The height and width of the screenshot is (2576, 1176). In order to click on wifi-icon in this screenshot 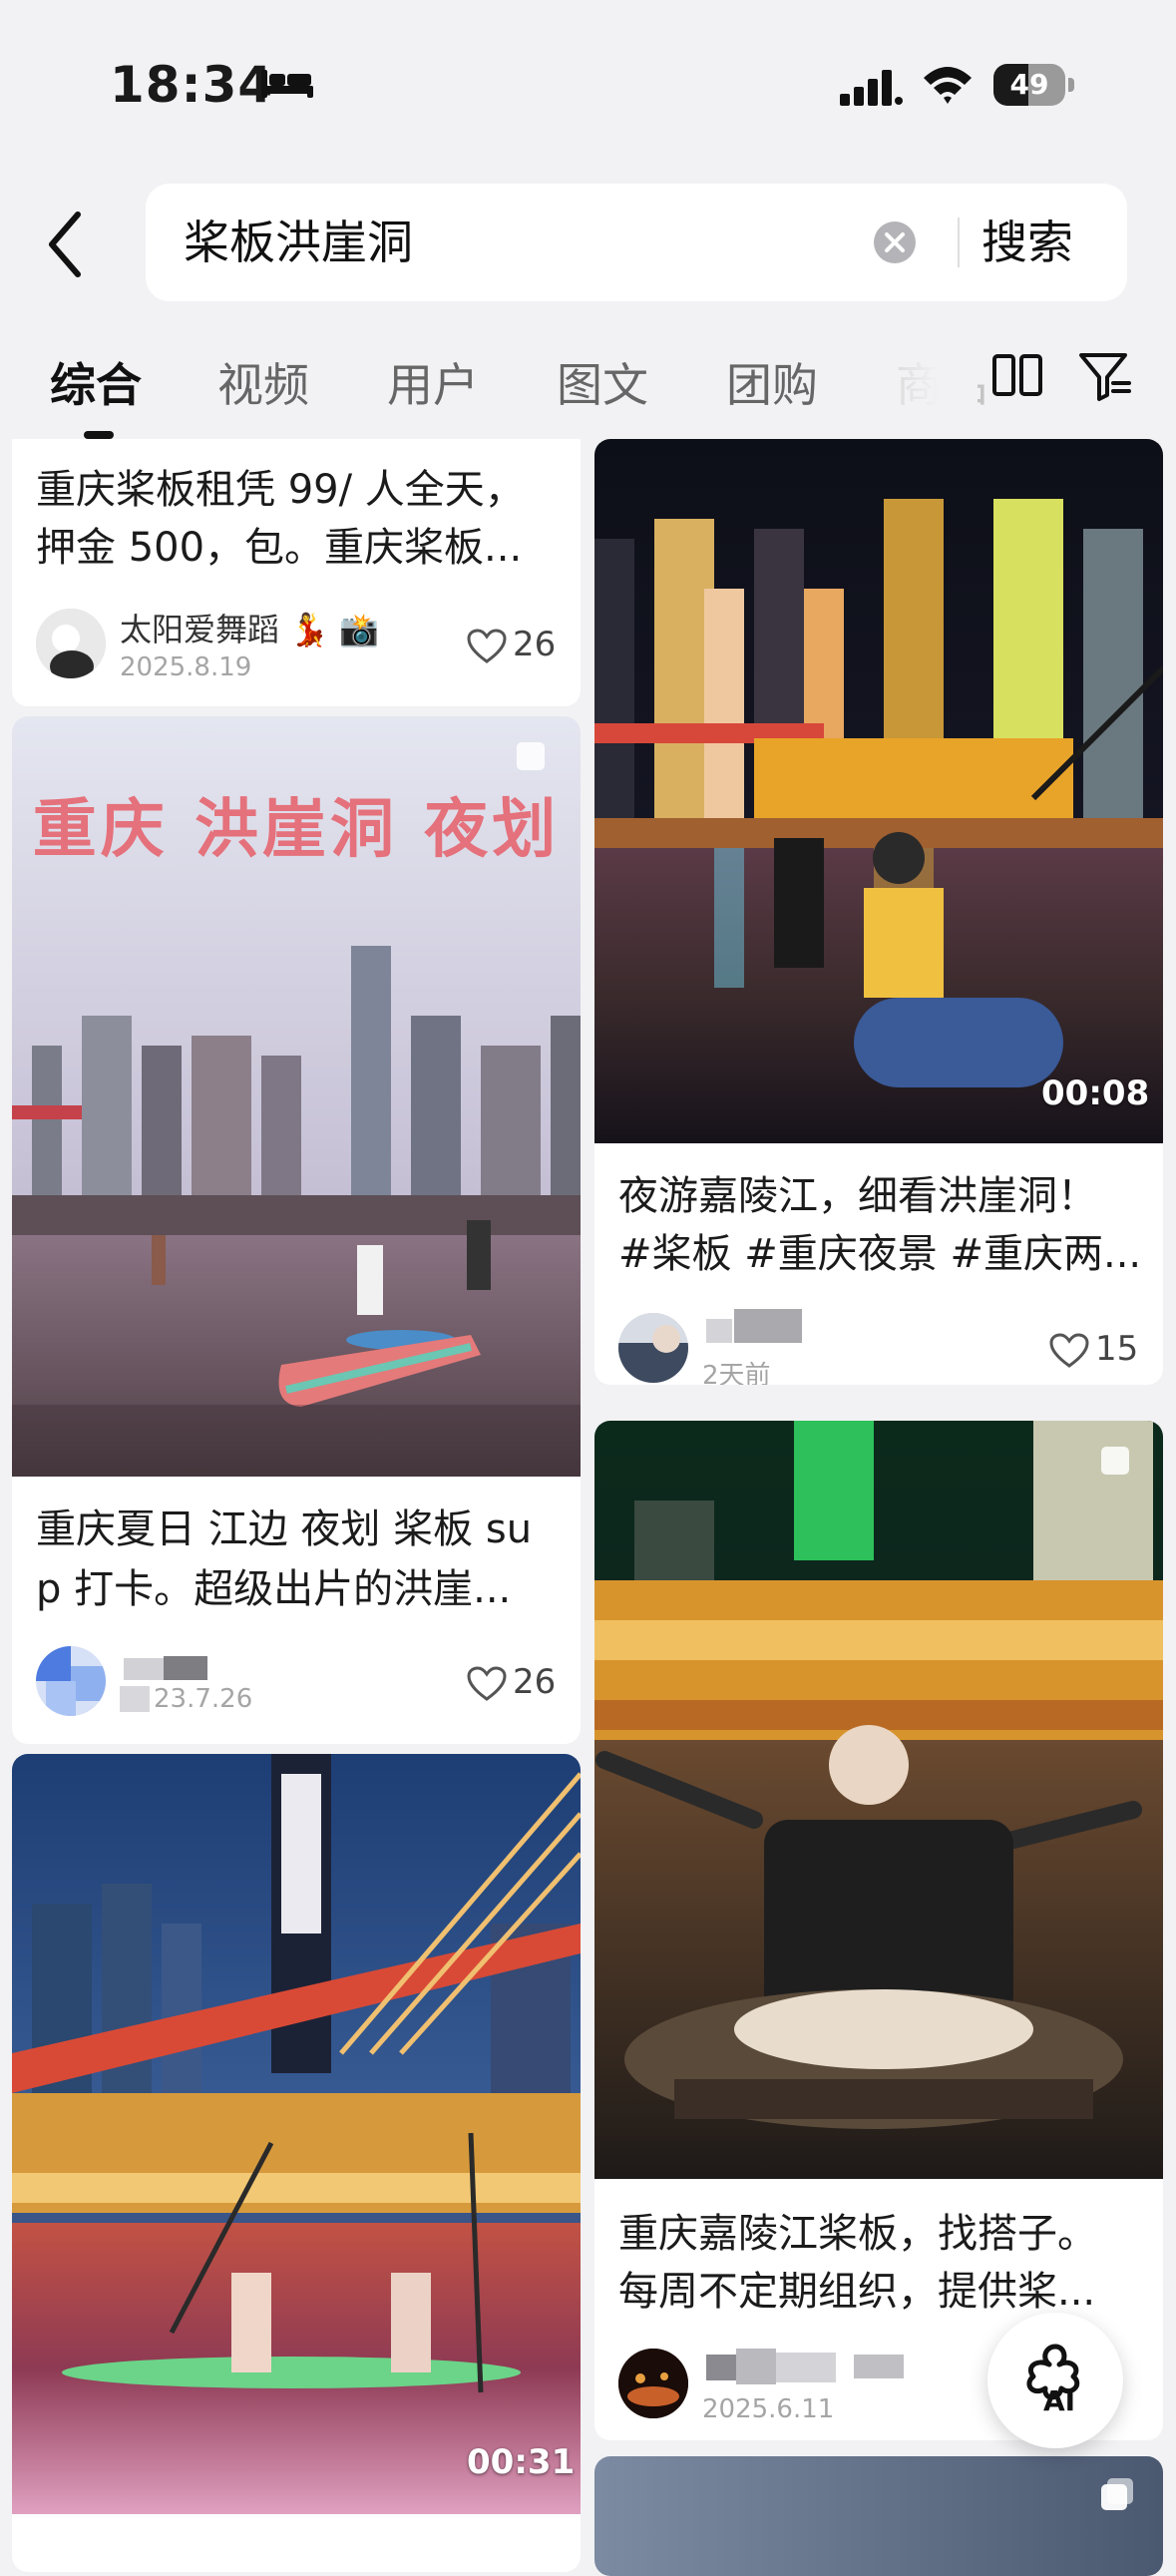, I will do `click(948, 85)`.